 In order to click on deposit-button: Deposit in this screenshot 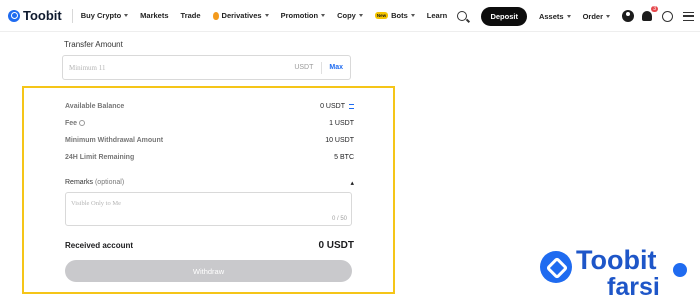, I will do `click(504, 16)`.